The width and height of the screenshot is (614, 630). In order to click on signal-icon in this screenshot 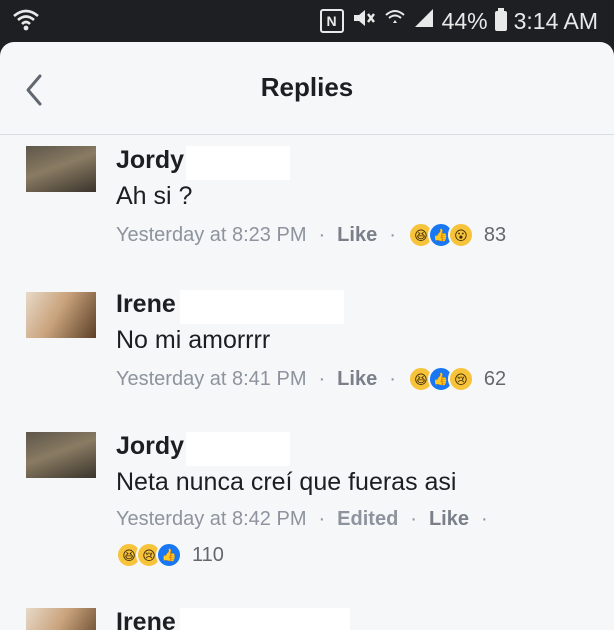, I will do `click(424, 21)`.